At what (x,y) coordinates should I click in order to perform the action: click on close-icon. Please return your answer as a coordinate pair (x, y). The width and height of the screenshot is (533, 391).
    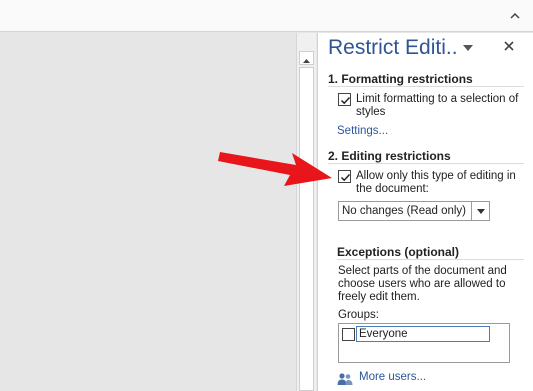
    Looking at the image, I should click on (509, 46).